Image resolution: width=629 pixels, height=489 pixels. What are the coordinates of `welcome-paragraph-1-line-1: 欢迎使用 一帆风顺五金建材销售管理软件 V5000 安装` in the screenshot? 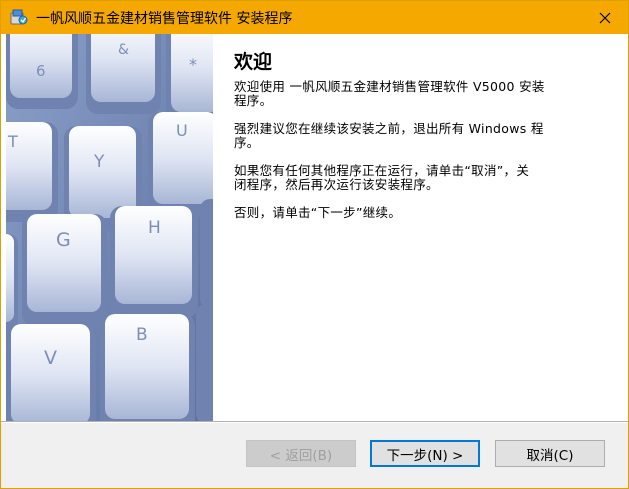 It's located at (389, 86).